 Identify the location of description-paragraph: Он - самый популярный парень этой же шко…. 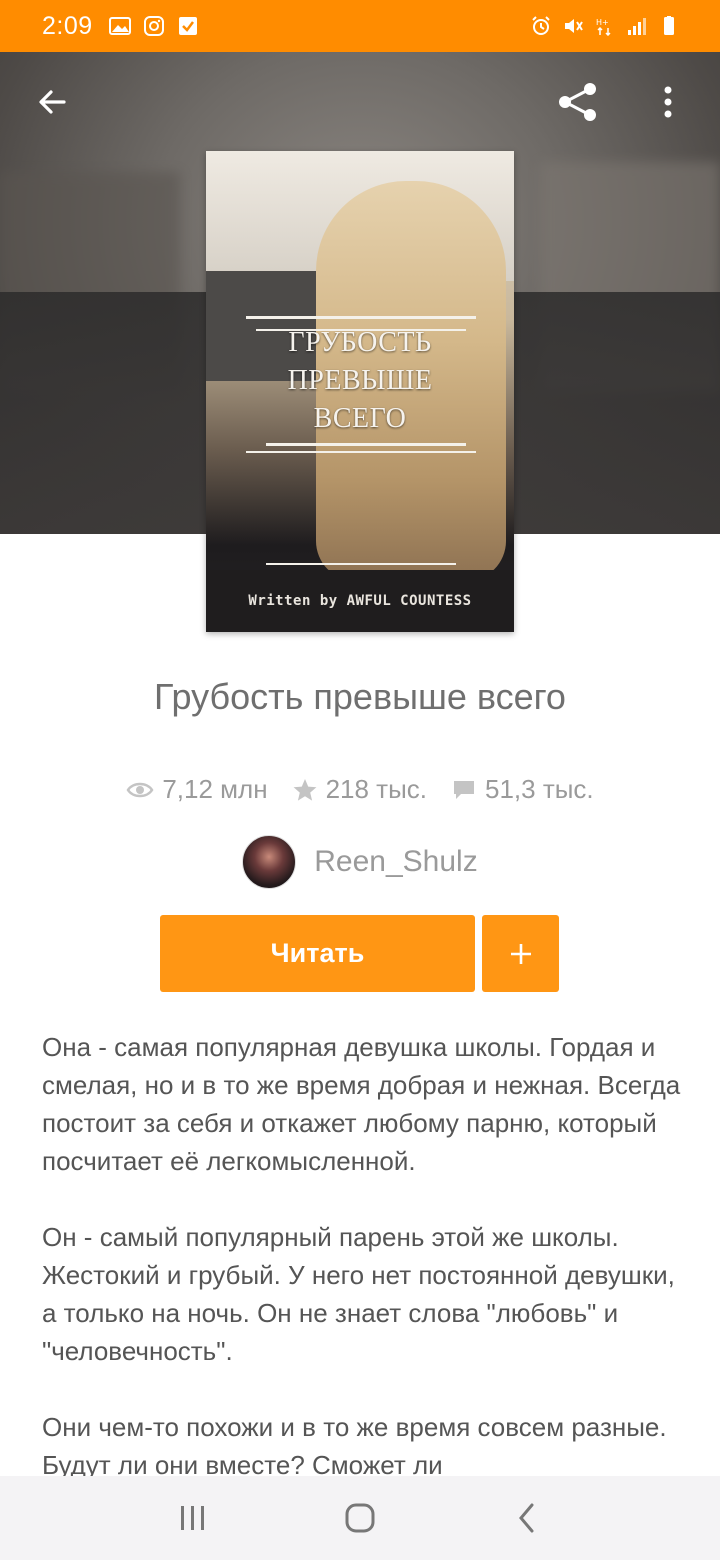
(358, 1294).